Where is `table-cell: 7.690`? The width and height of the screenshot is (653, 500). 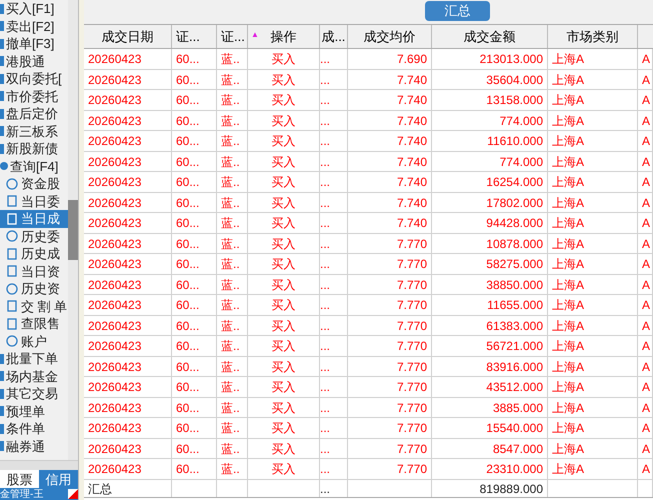
table-cell: 7.690 is located at coordinates (390, 58).